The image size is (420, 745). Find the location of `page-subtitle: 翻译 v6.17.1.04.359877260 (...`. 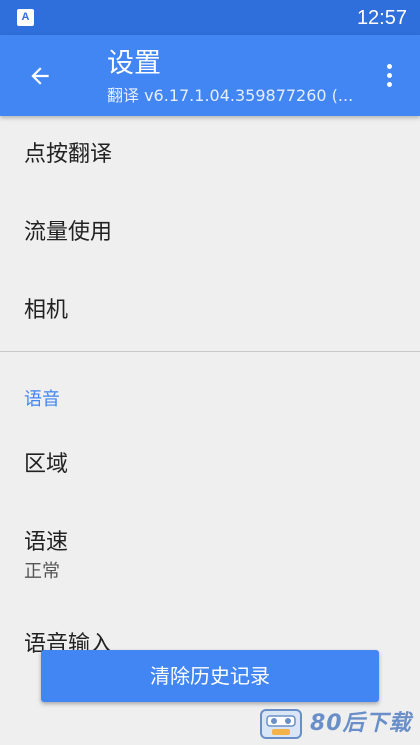

page-subtitle: 翻译 v6.17.1.04.359877260 (... is located at coordinates (230, 95).